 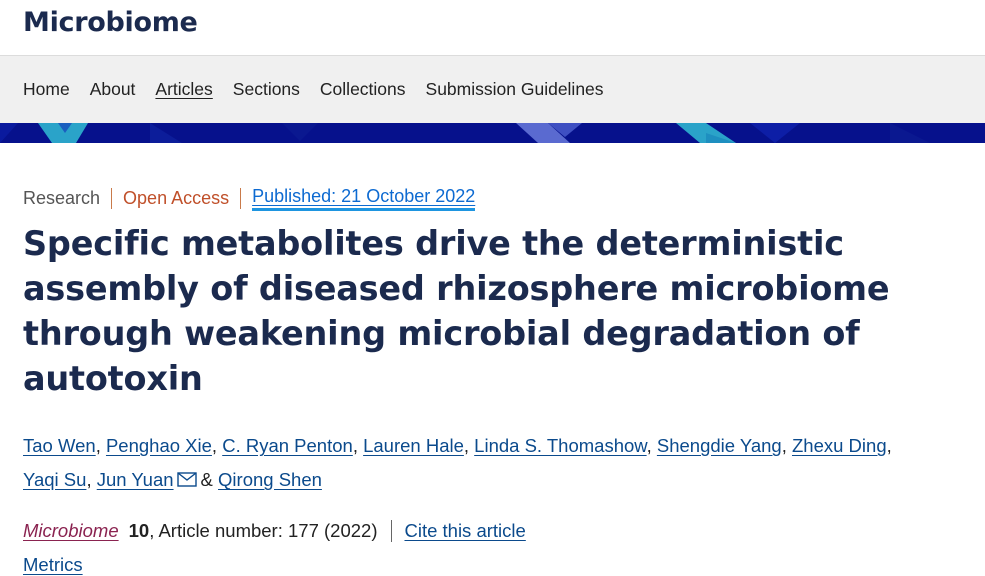 What do you see at coordinates (266, 89) in the screenshot?
I see `nav-sections: Sections` at bounding box center [266, 89].